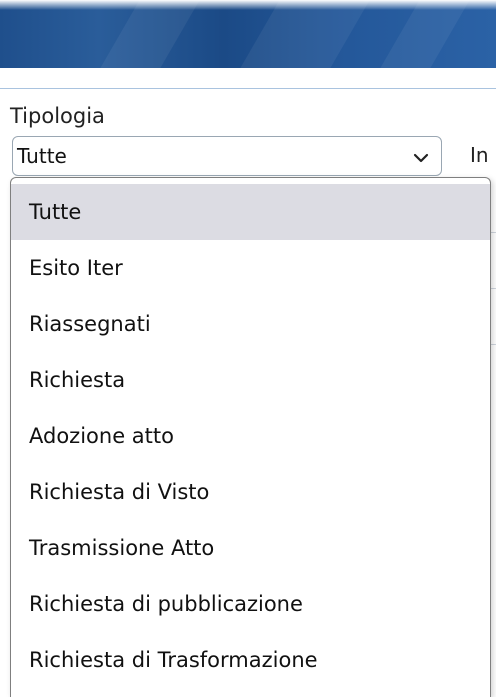  Describe the element at coordinates (227, 156) in the screenshot. I see `tipologia-select: Tutte` at that location.